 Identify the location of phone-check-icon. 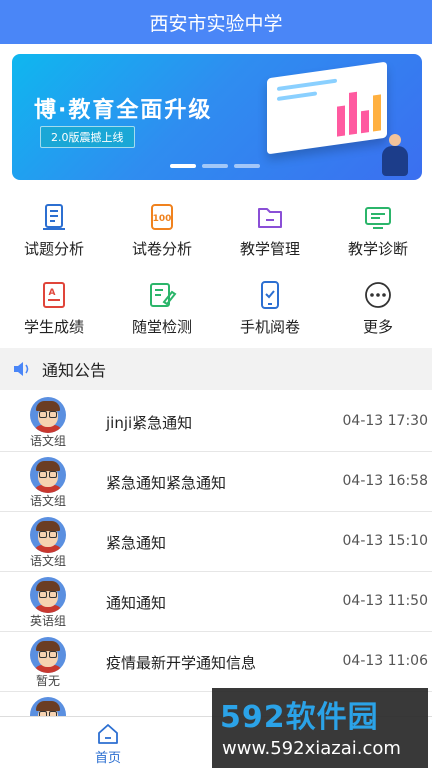
(270, 295).